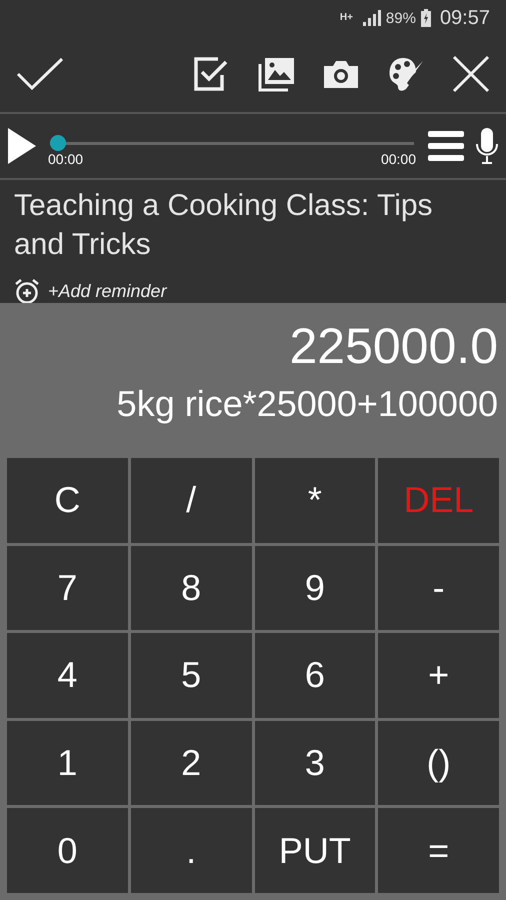 The width and height of the screenshot is (506, 900). I want to click on calculator-key: 7, so click(67, 588).